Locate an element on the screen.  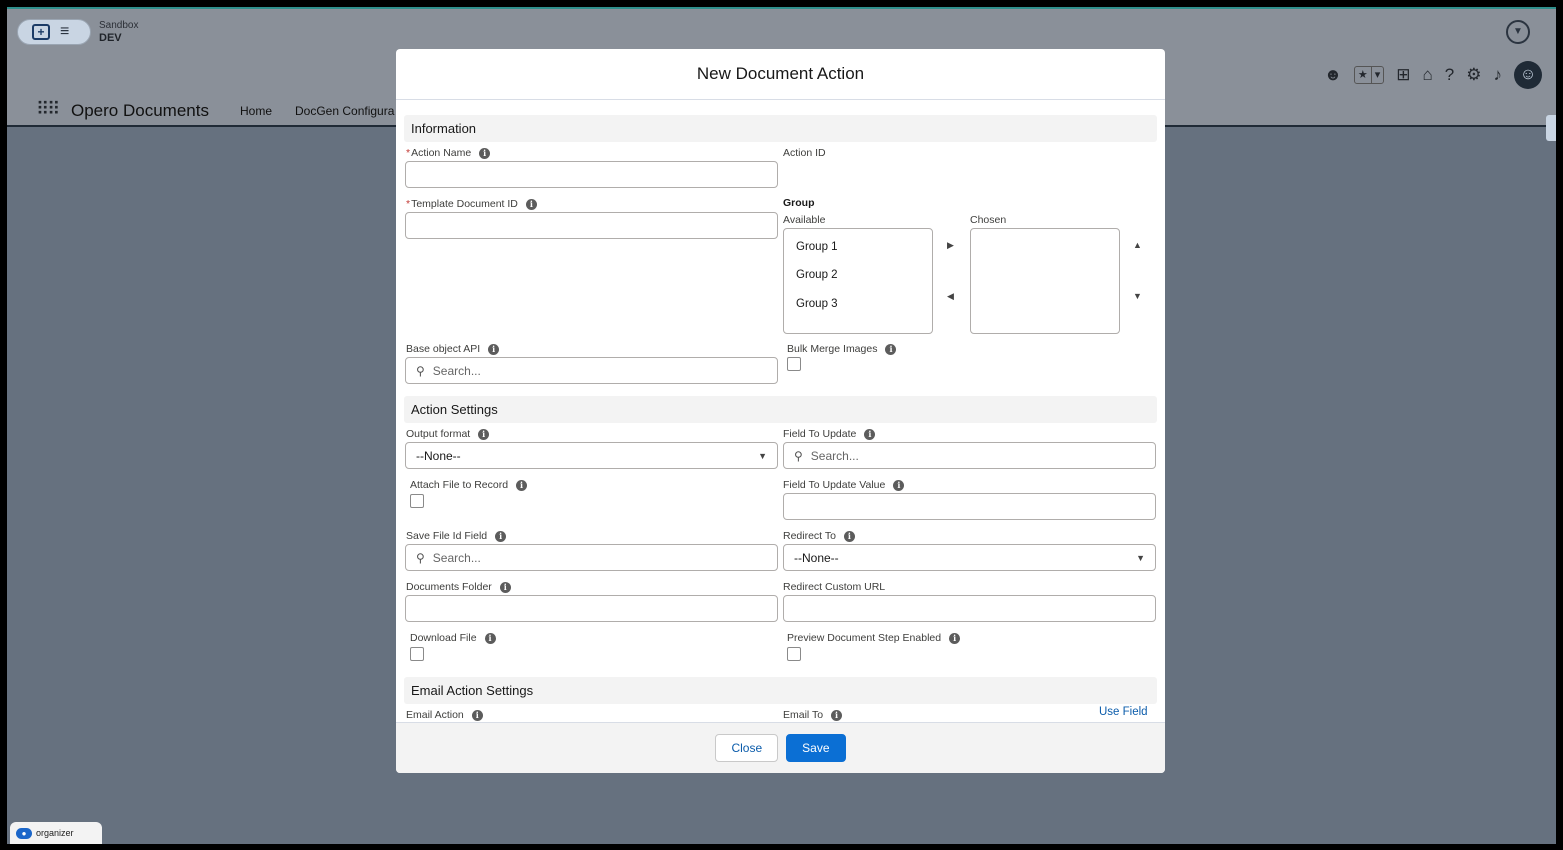
field-to-update-value-label: Field To Update Value i is located at coordinates (844, 485).